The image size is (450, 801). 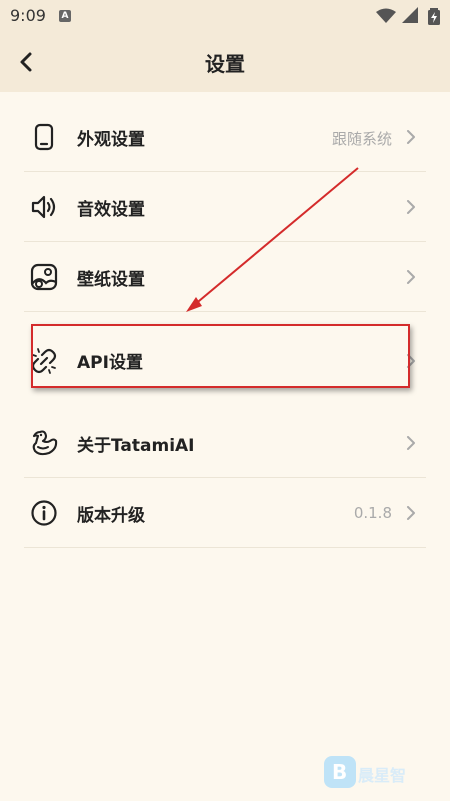 What do you see at coordinates (44, 513) in the screenshot?
I see `info-icon` at bounding box center [44, 513].